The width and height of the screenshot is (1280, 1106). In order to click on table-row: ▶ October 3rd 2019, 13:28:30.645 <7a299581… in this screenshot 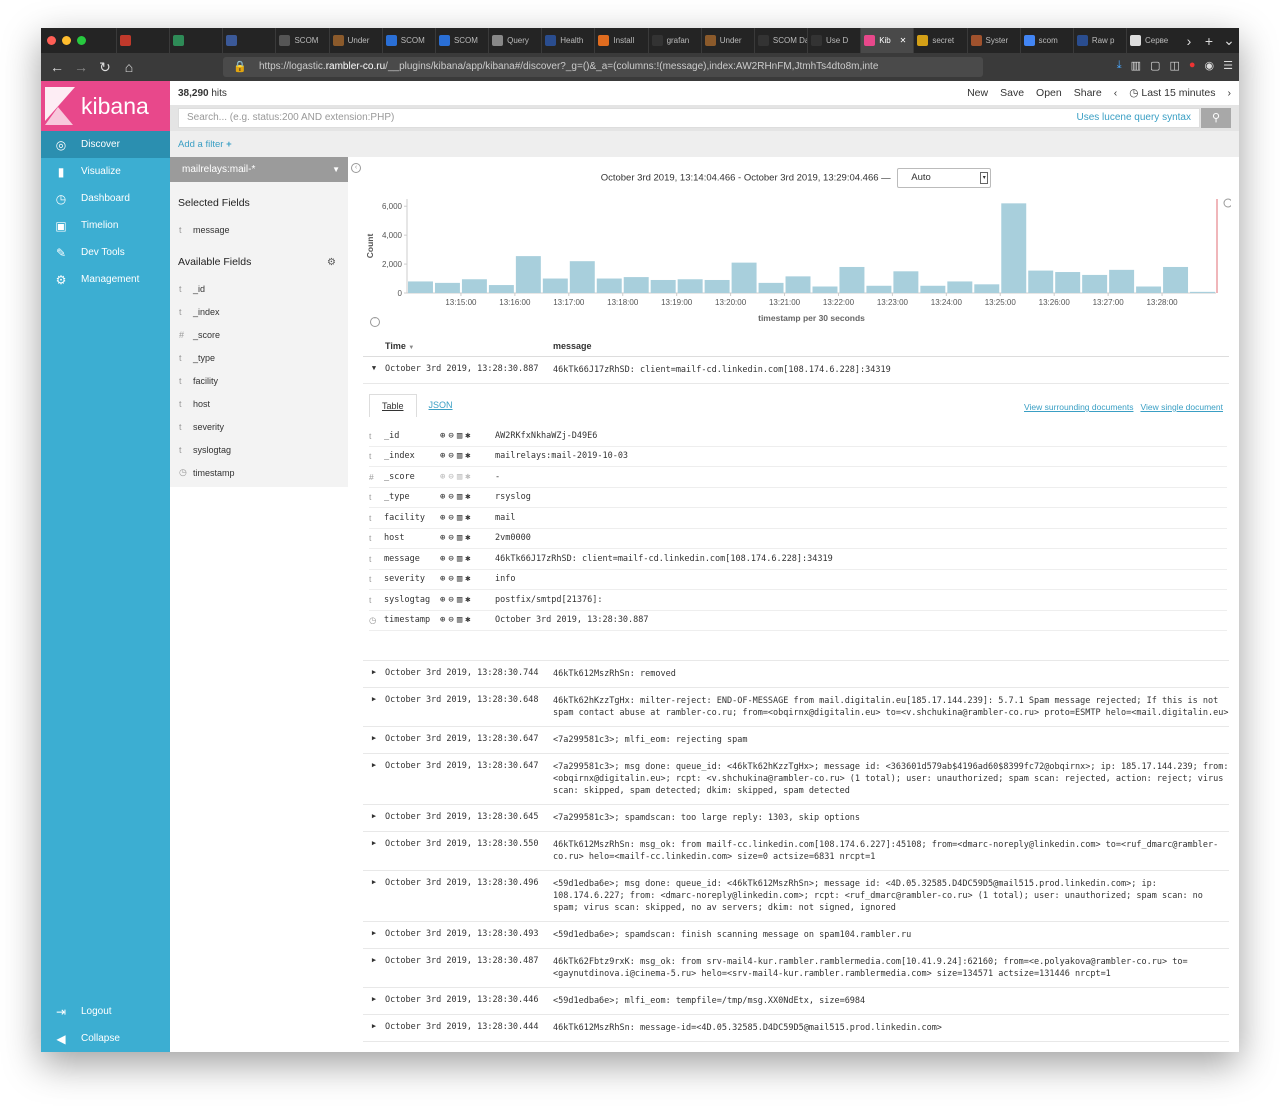, I will do `click(796, 818)`.